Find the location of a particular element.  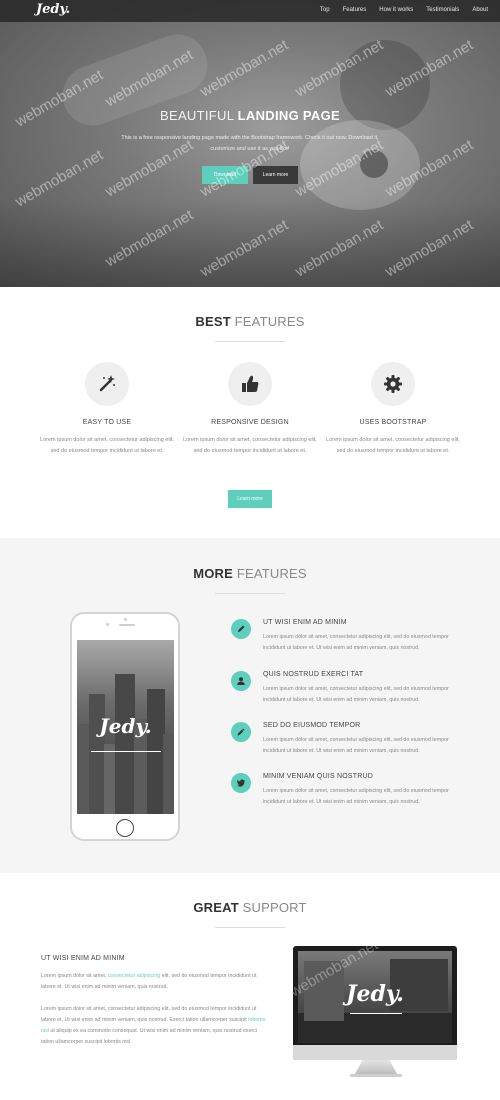

phone-screen: Jedy. is located at coordinates (125, 727).